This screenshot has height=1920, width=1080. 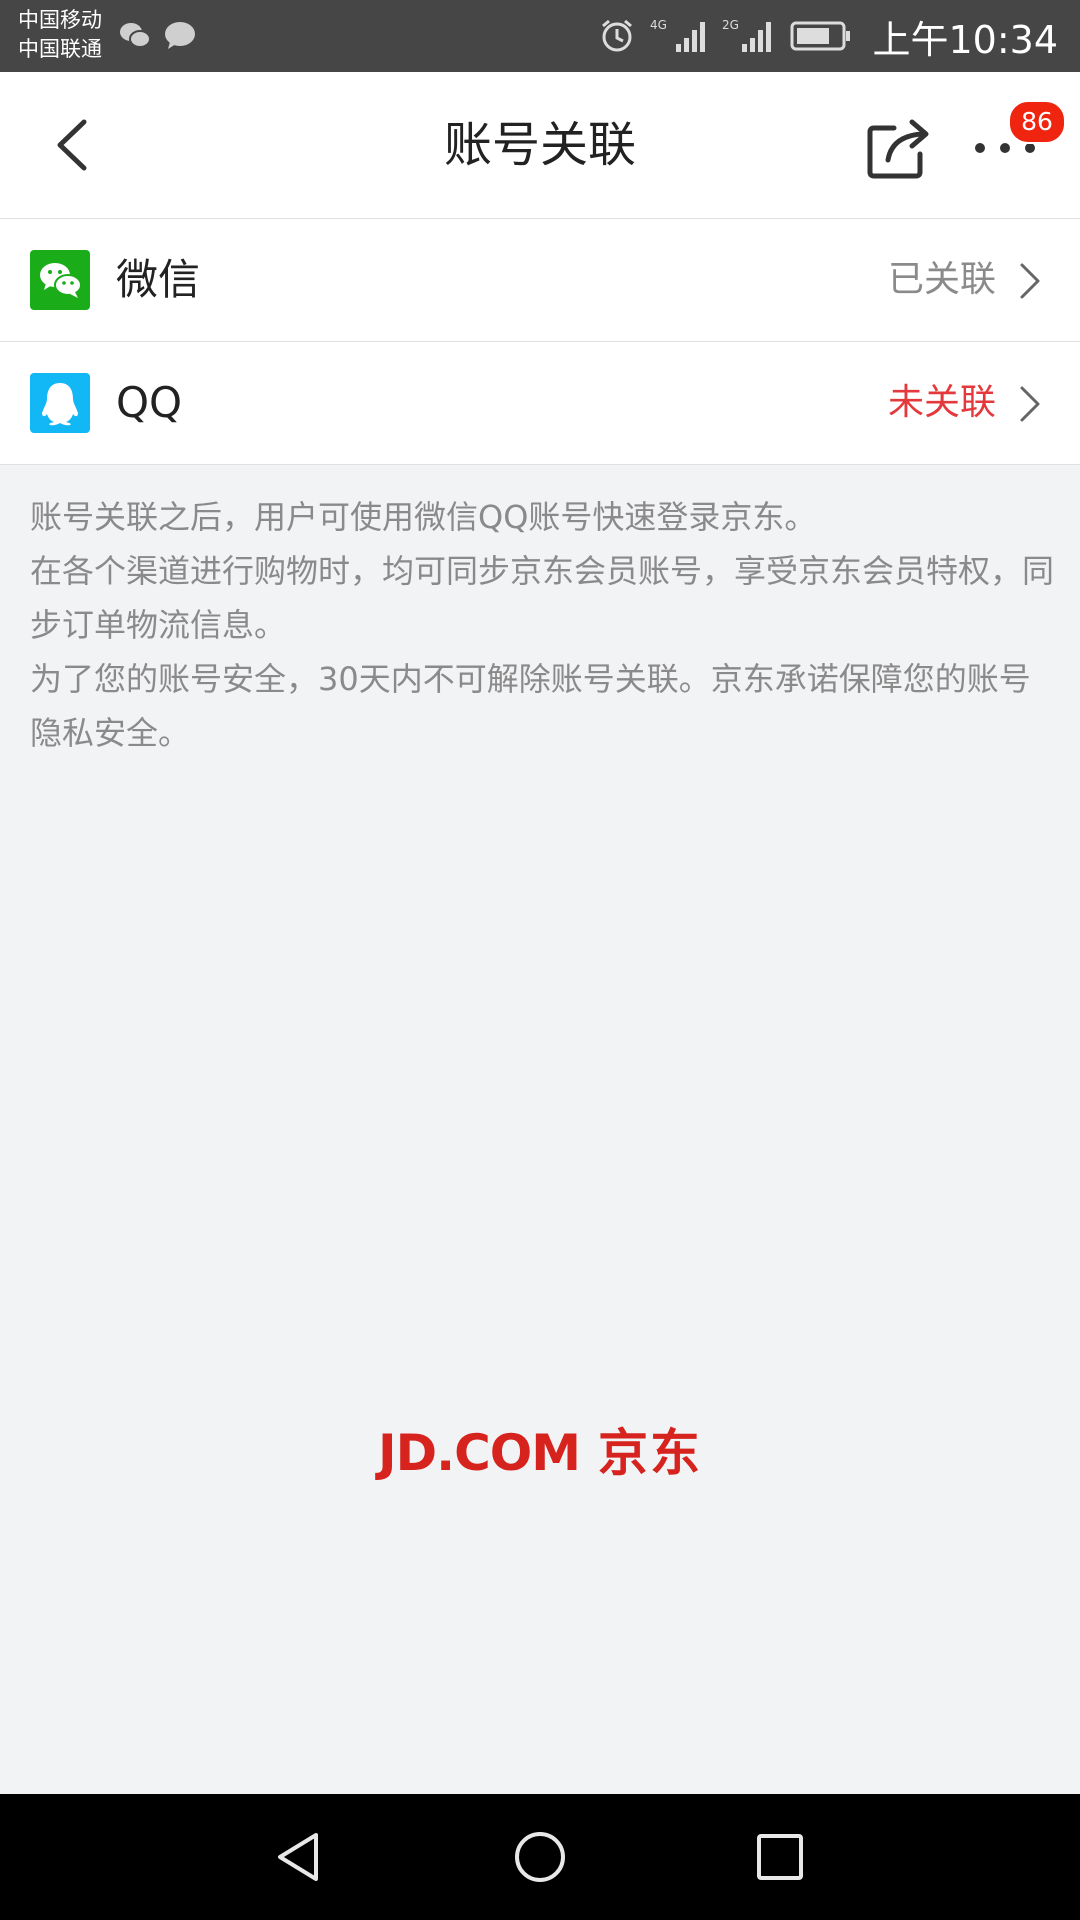 I want to click on nav-recents-icon, so click(x=780, y=1857).